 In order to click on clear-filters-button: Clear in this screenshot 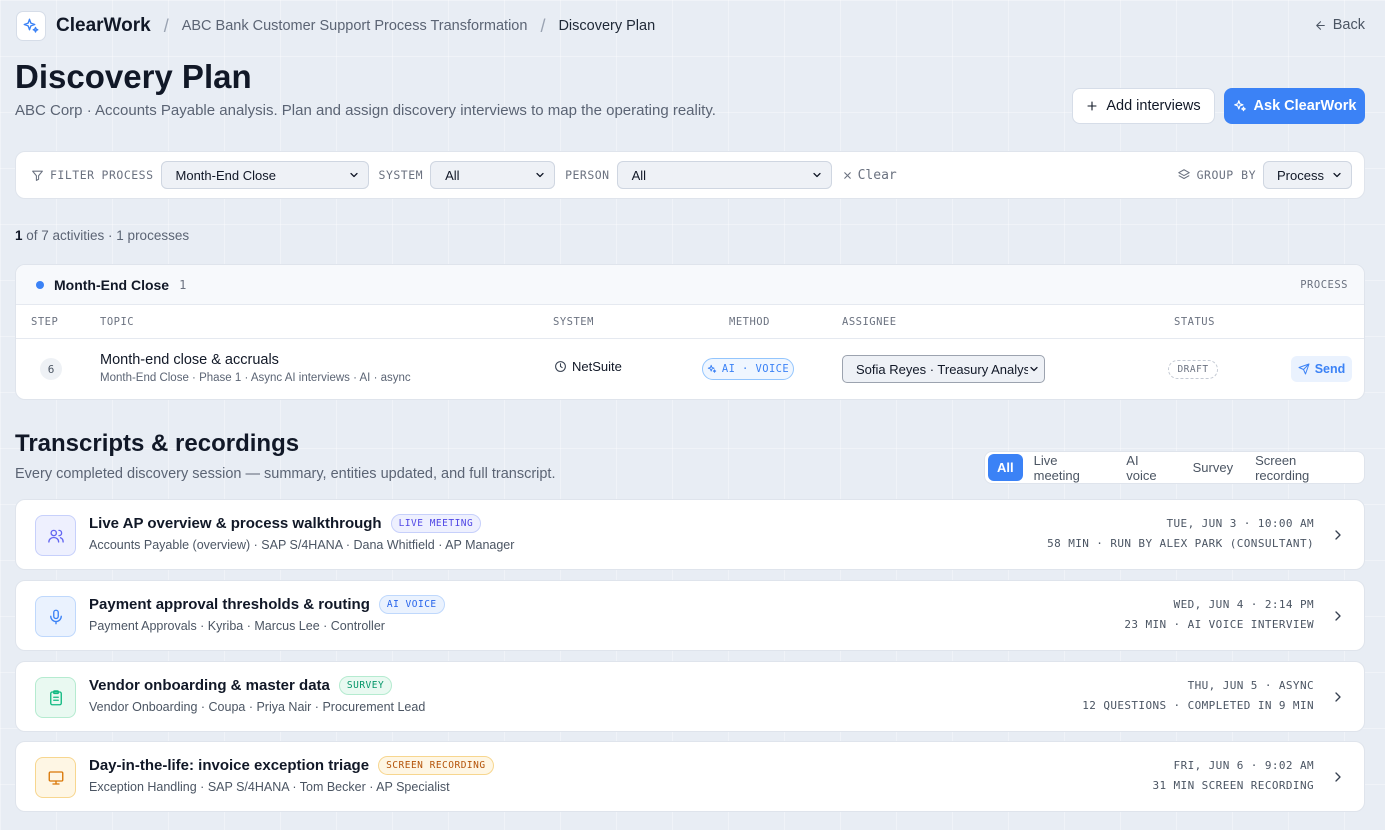, I will do `click(869, 175)`.